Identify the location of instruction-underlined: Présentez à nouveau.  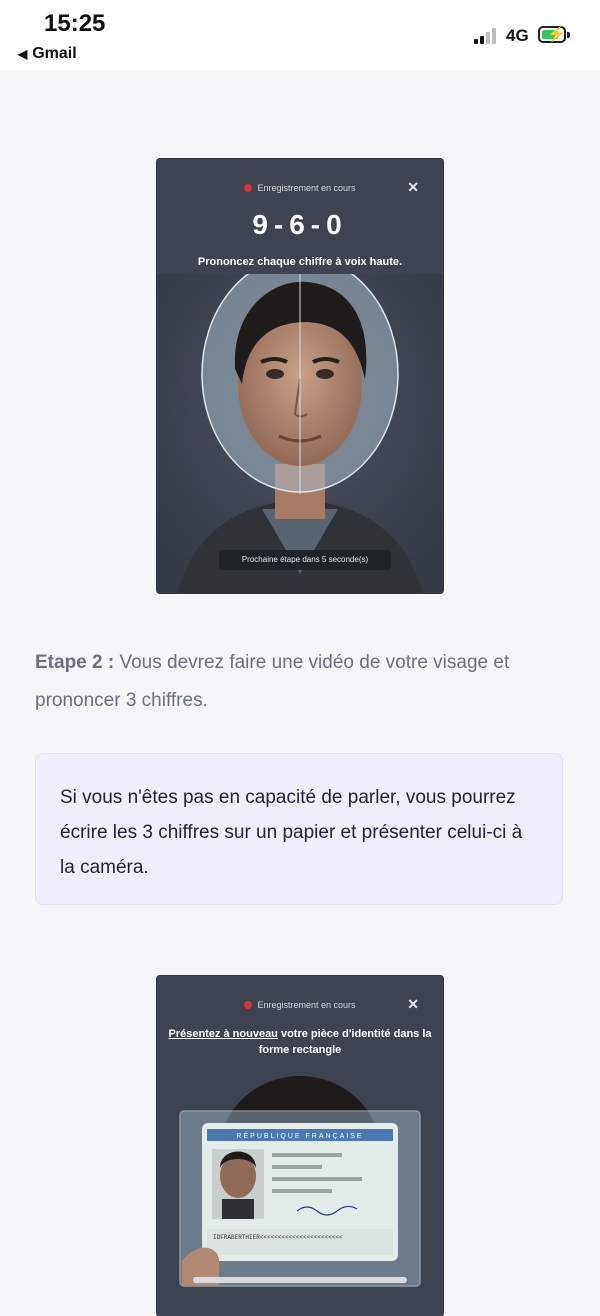
(223, 1034).